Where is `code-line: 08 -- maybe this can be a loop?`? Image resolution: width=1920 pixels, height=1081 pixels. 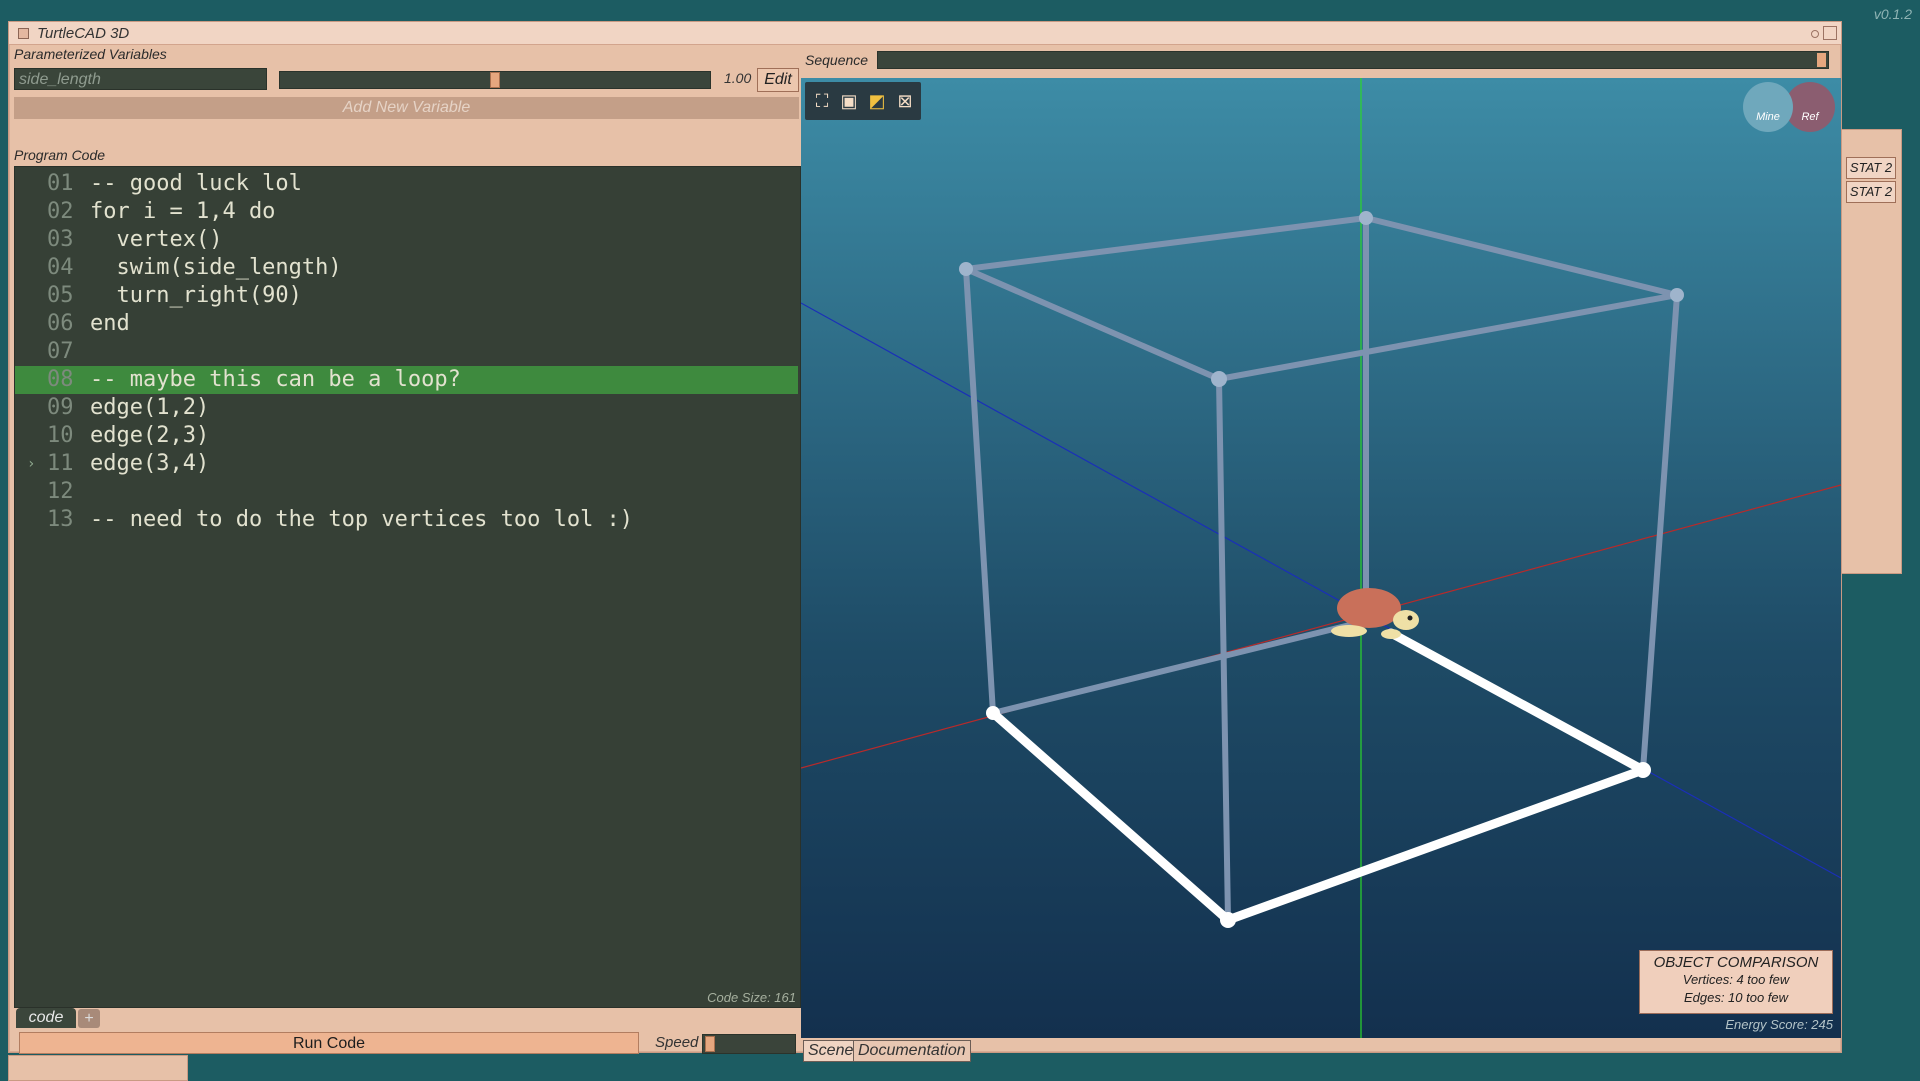 code-line: 08 -- maybe this can be a loop? is located at coordinates (406, 380).